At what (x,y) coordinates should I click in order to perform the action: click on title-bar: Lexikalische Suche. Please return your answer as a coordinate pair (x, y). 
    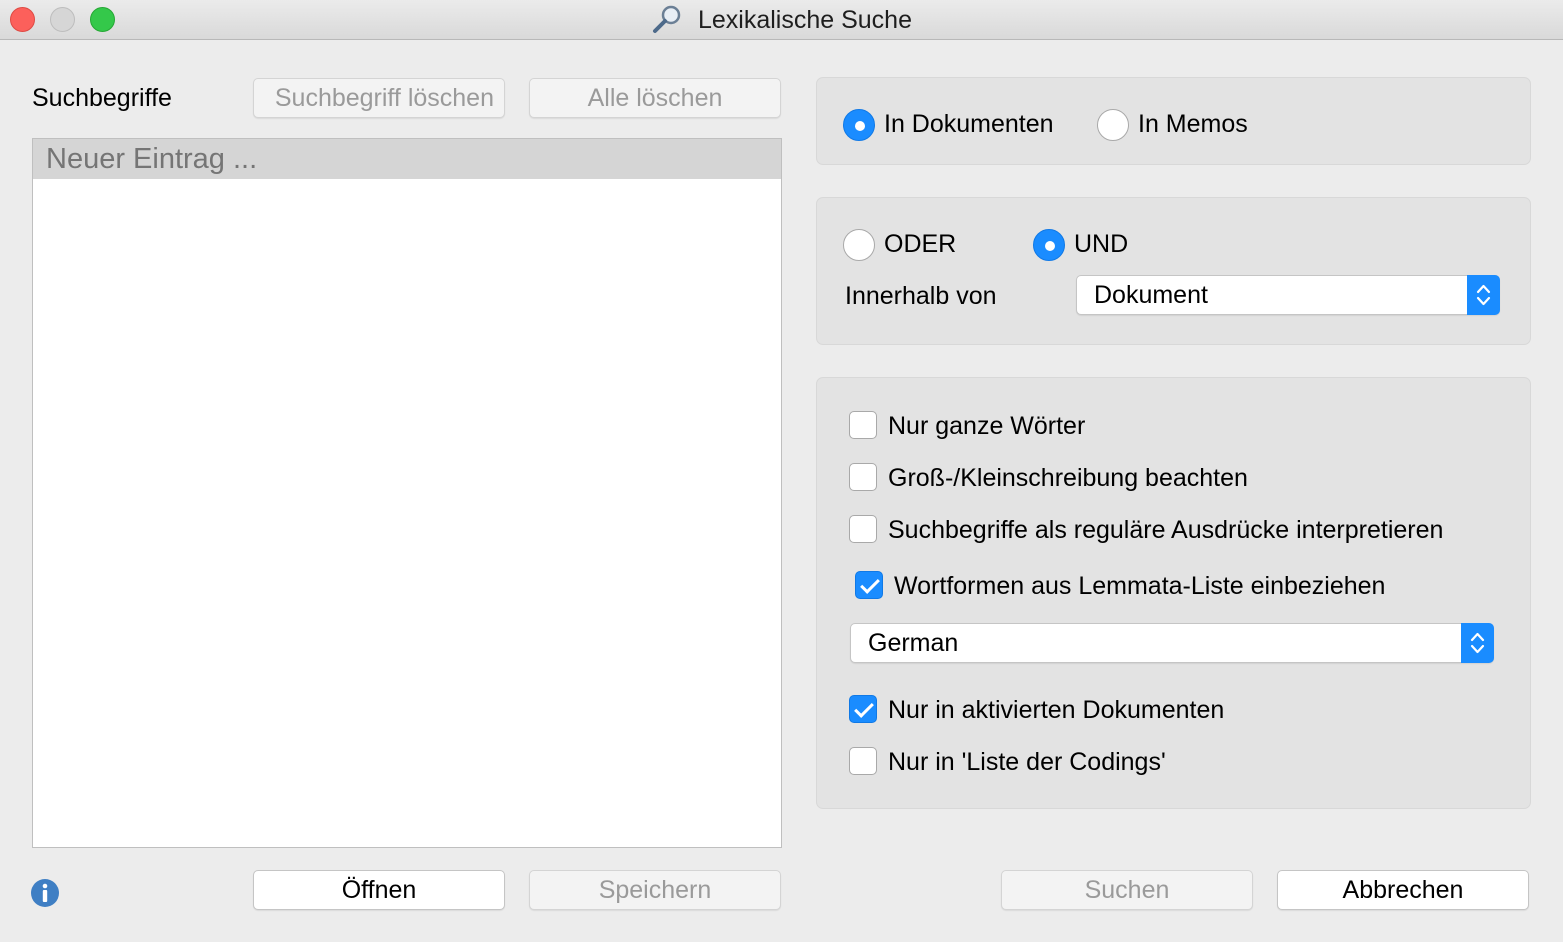
    Looking at the image, I should click on (781, 20).